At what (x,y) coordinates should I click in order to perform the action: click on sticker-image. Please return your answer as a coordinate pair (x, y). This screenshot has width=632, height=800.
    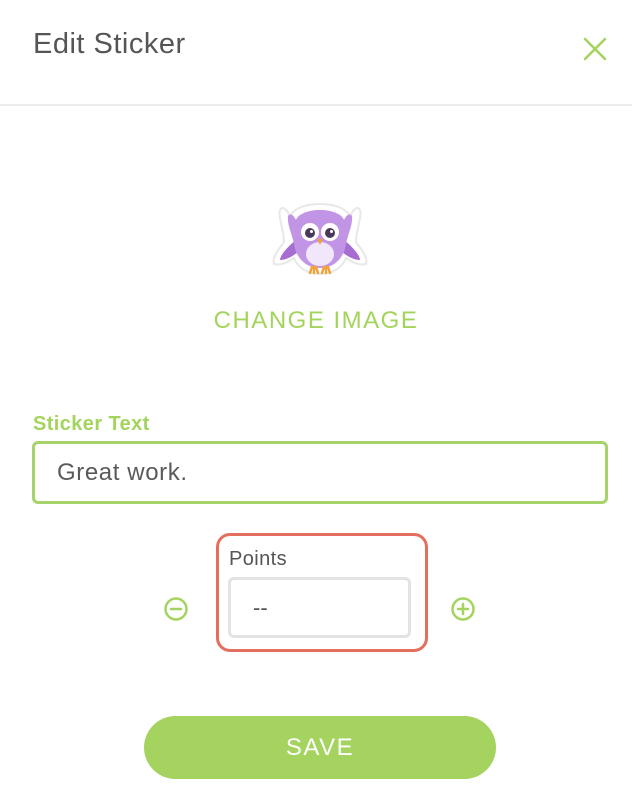
    Looking at the image, I should click on (320, 241).